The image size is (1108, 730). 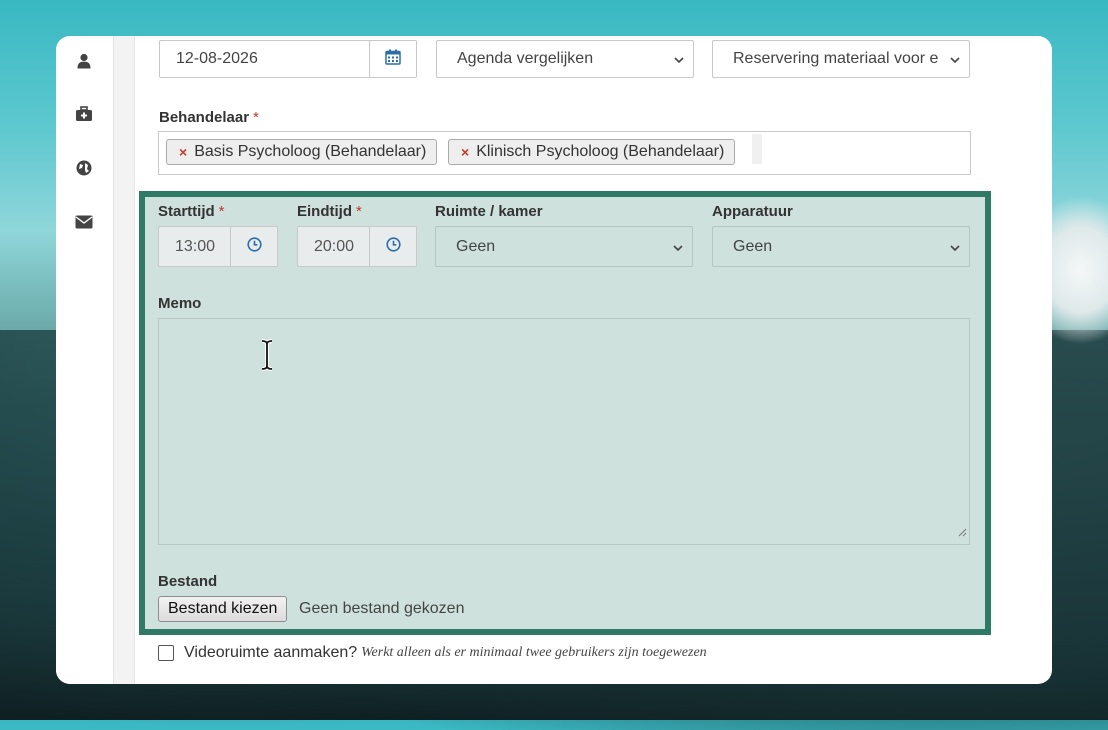 What do you see at coordinates (476, 246) in the screenshot?
I see `ruimte-select-value: Geen` at bounding box center [476, 246].